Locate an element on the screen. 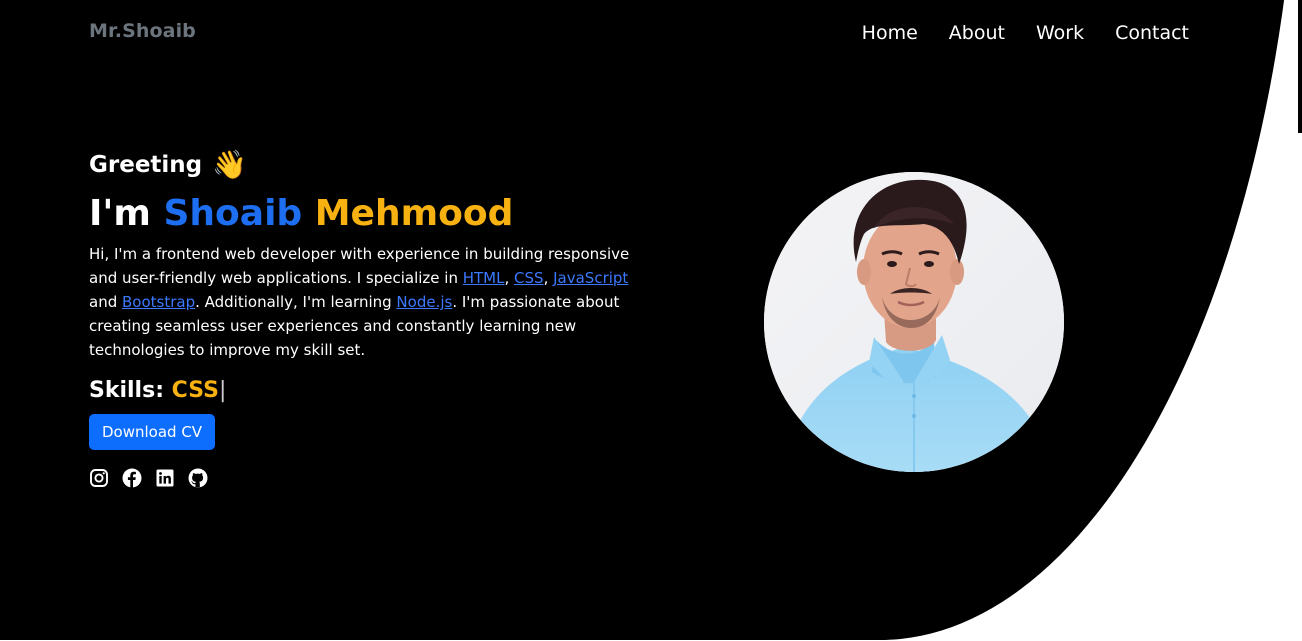  typing-cursor: | is located at coordinates (222, 390).